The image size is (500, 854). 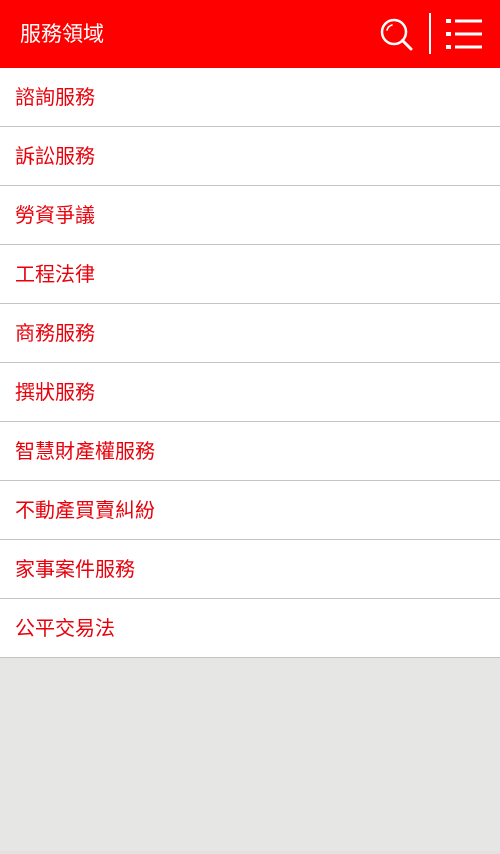 What do you see at coordinates (250, 274) in the screenshot?
I see `list-item-construction-law: 工程法律` at bounding box center [250, 274].